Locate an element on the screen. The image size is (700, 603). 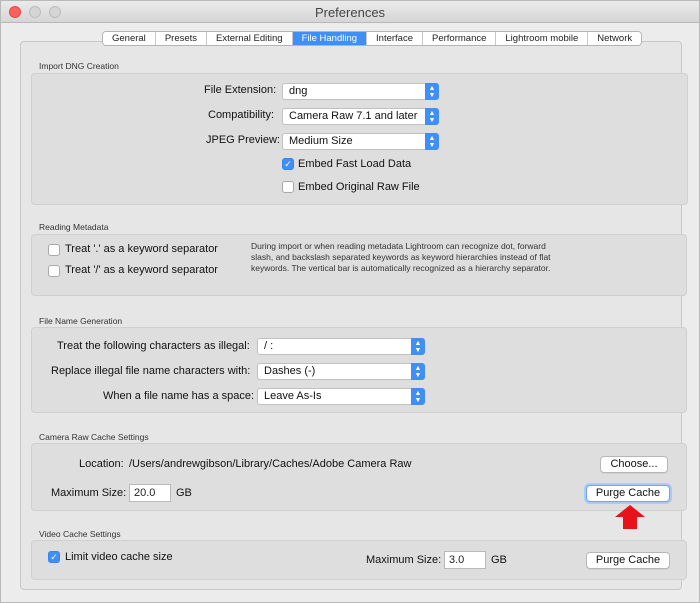
limit-video-cache-checkbox: ✓ is located at coordinates (54, 557).